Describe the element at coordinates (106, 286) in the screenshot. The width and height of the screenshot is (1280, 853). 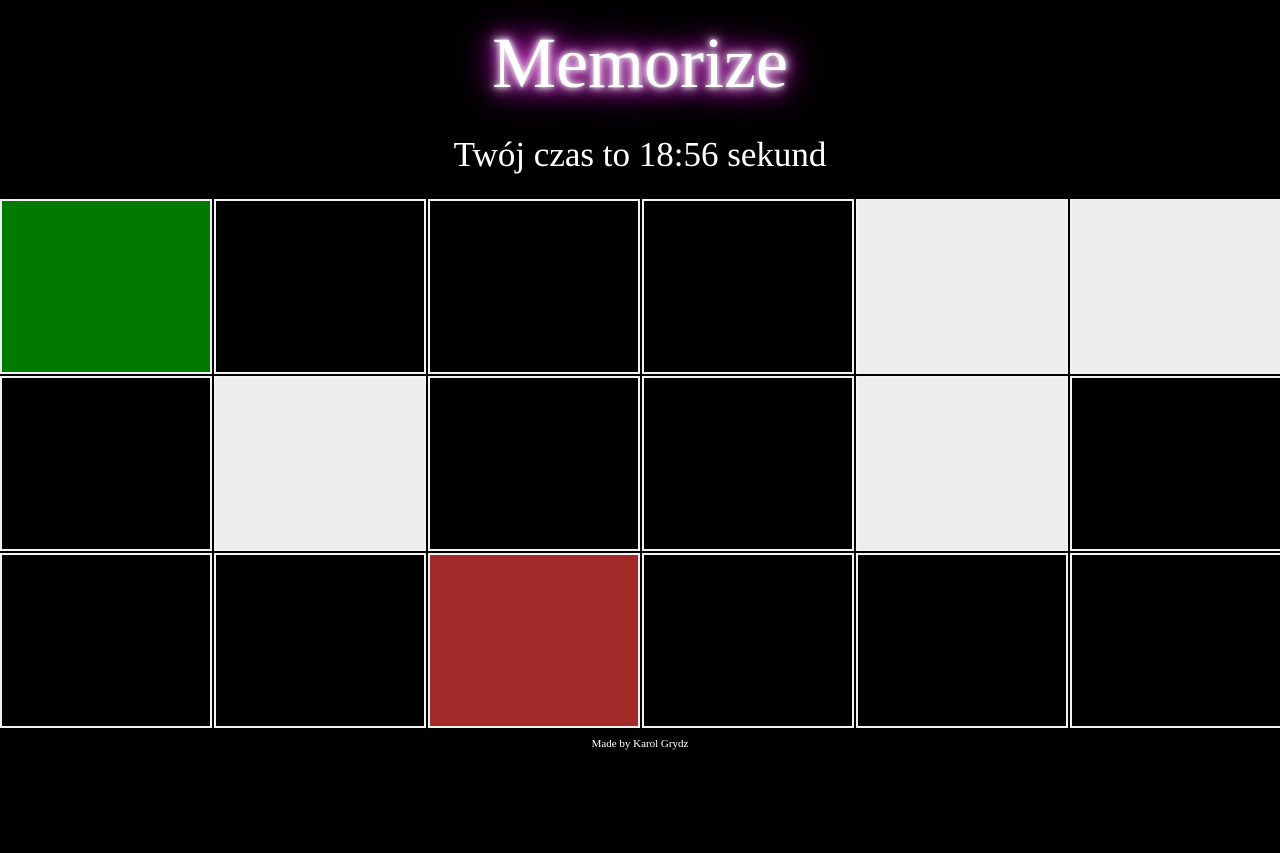
I see `memory-tile-green` at that location.